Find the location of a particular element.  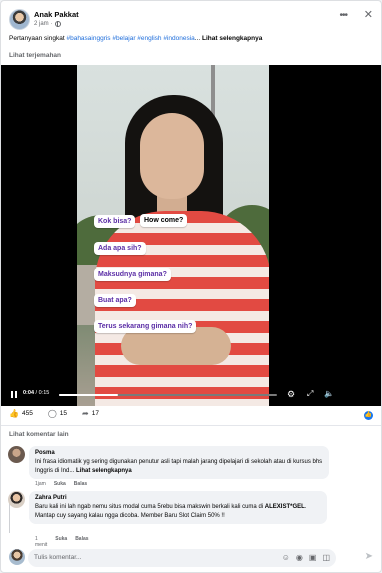

reaction-bar: 👍 455 ◯ 15 ➦ 17 is located at coordinates (61, 413).